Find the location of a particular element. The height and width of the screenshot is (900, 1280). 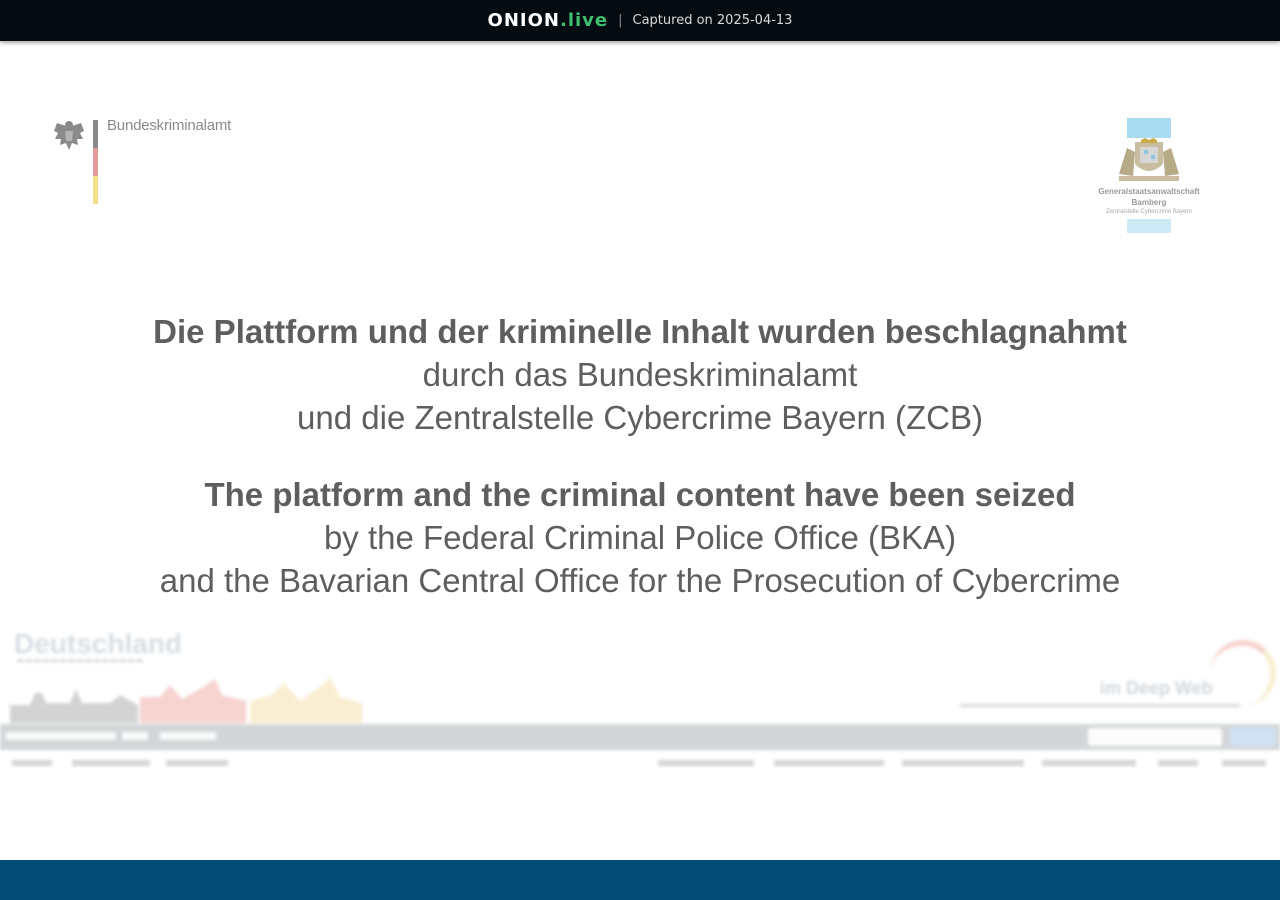

bavarian-crest-icon is located at coordinates (1149, 159).